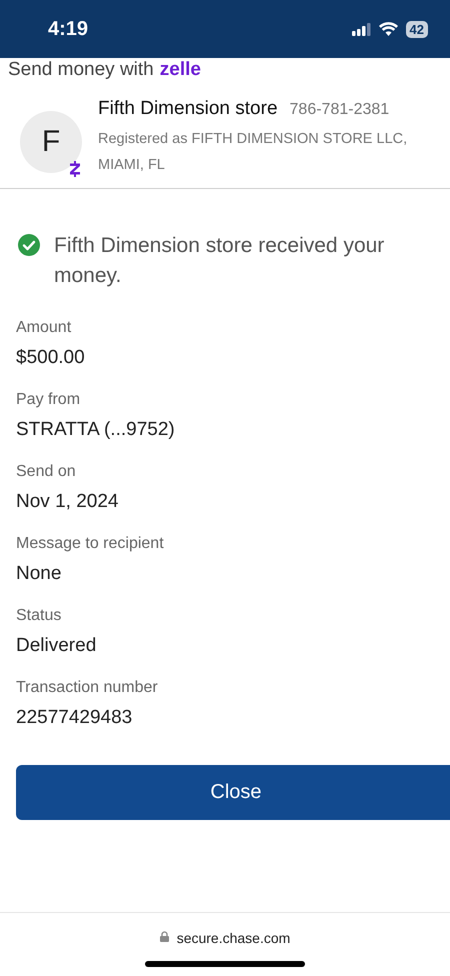 The image size is (450, 976). Describe the element at coordinates (180, 70) in the screenshot. I see `zelle-logo: zelle` at that location.